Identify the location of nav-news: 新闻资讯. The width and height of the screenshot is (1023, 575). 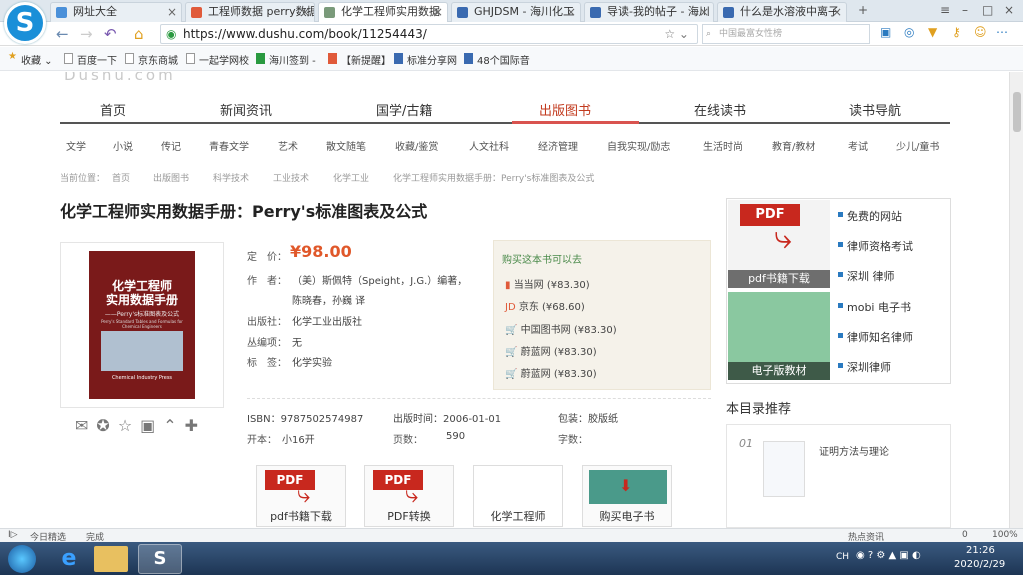
(246, 111).